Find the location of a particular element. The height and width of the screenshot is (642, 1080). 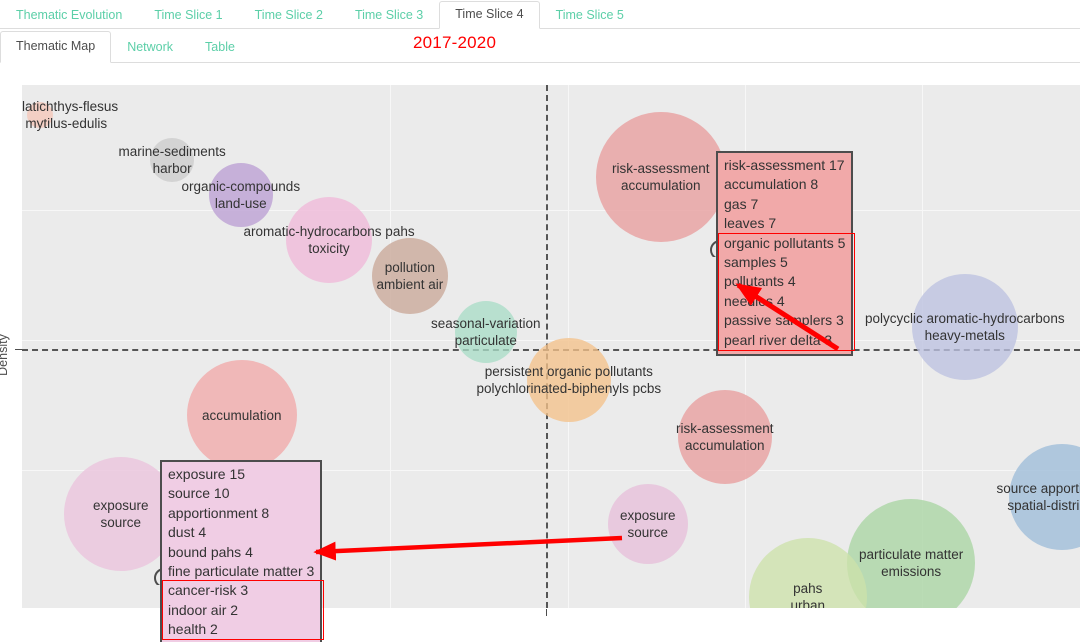

bubble-exposure is located at coordinates (648, 524).